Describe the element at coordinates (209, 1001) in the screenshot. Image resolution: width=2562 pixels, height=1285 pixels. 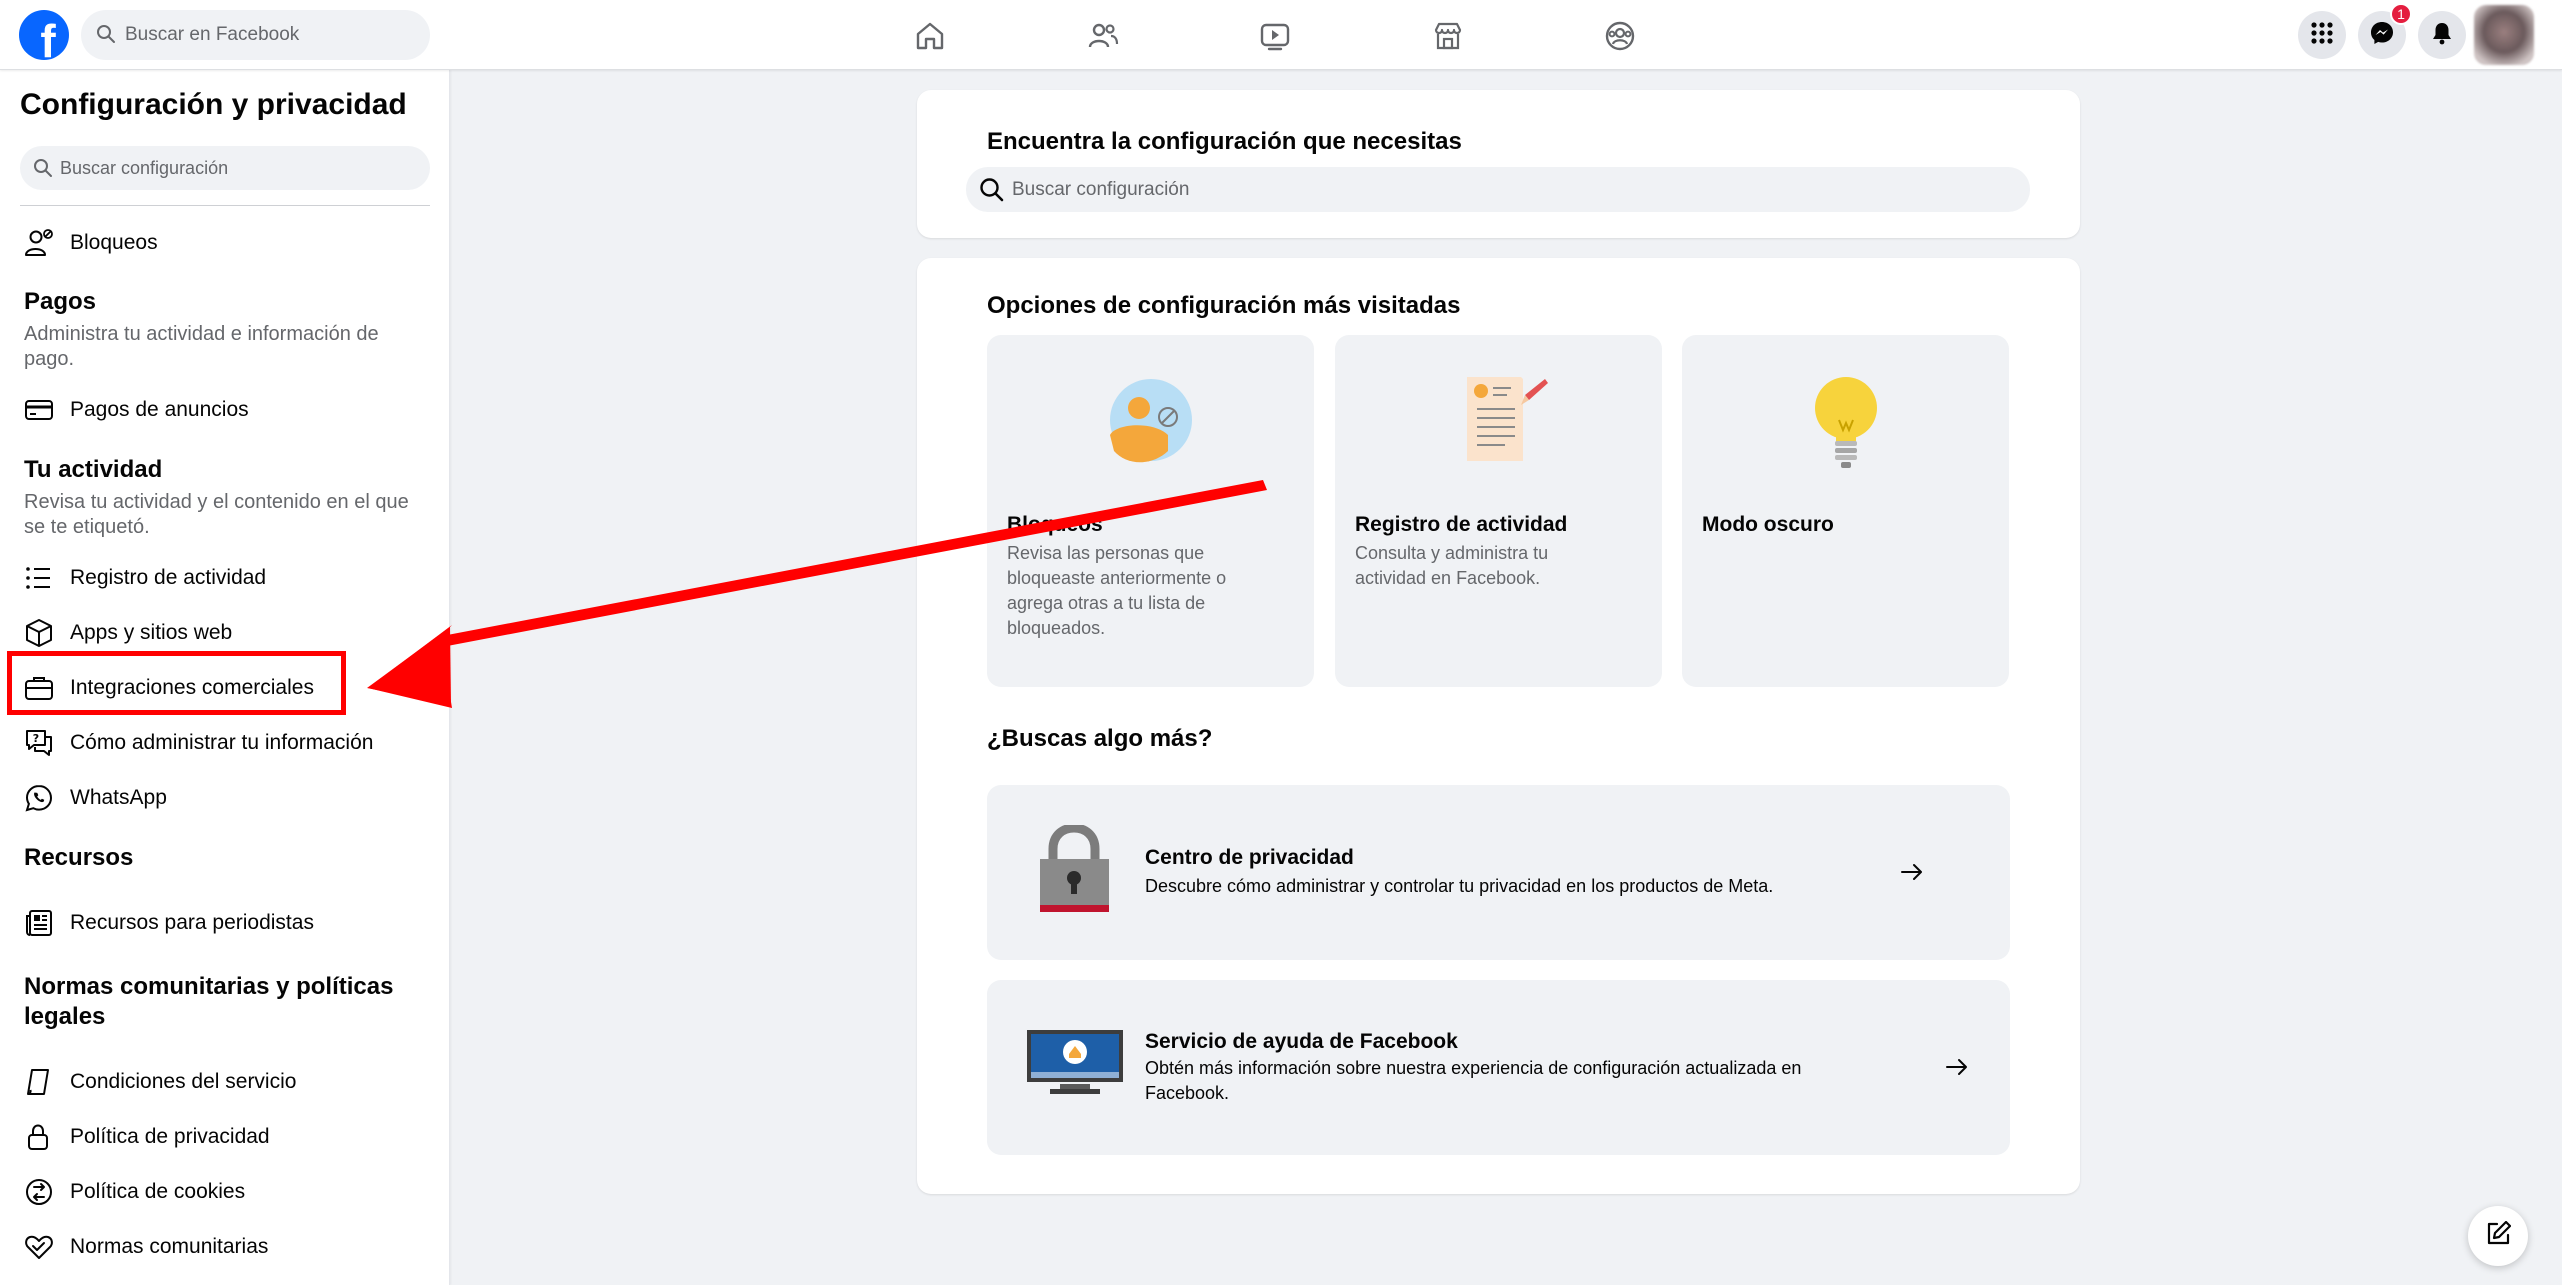
I see `section-normas-politicas: Normas comunitarias y políticas legales` at that location.